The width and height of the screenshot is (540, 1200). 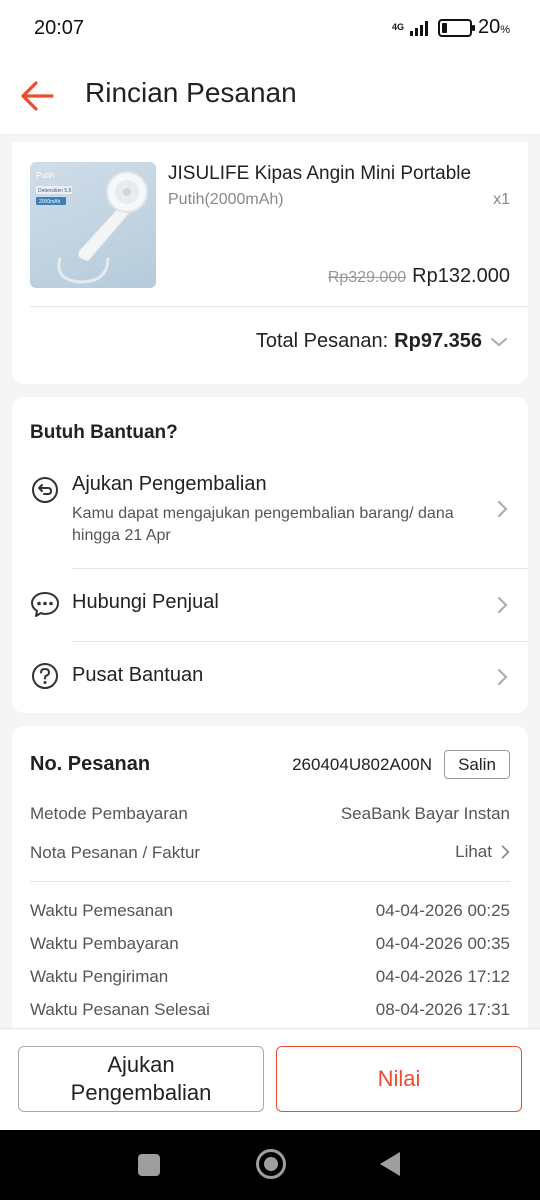 I want to click on fan-product-image: Putih Detensitien 5.6 2000mAh, so click(x=92, y=227).